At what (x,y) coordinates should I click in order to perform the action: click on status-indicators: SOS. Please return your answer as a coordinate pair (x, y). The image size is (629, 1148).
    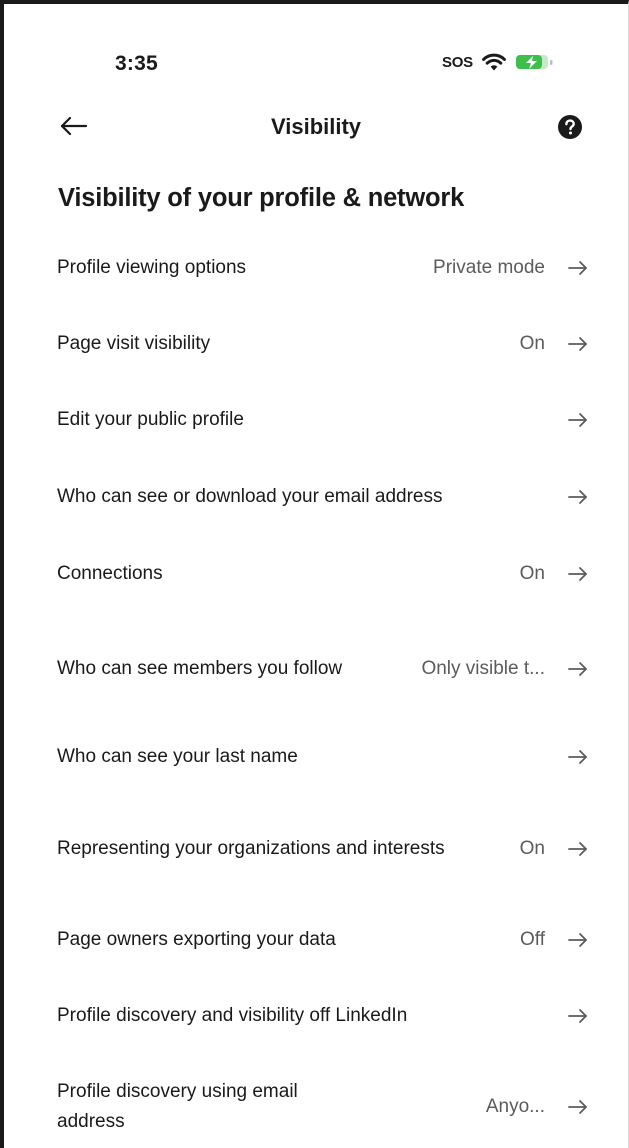
    Looking at the image, I should click on (498, 62).